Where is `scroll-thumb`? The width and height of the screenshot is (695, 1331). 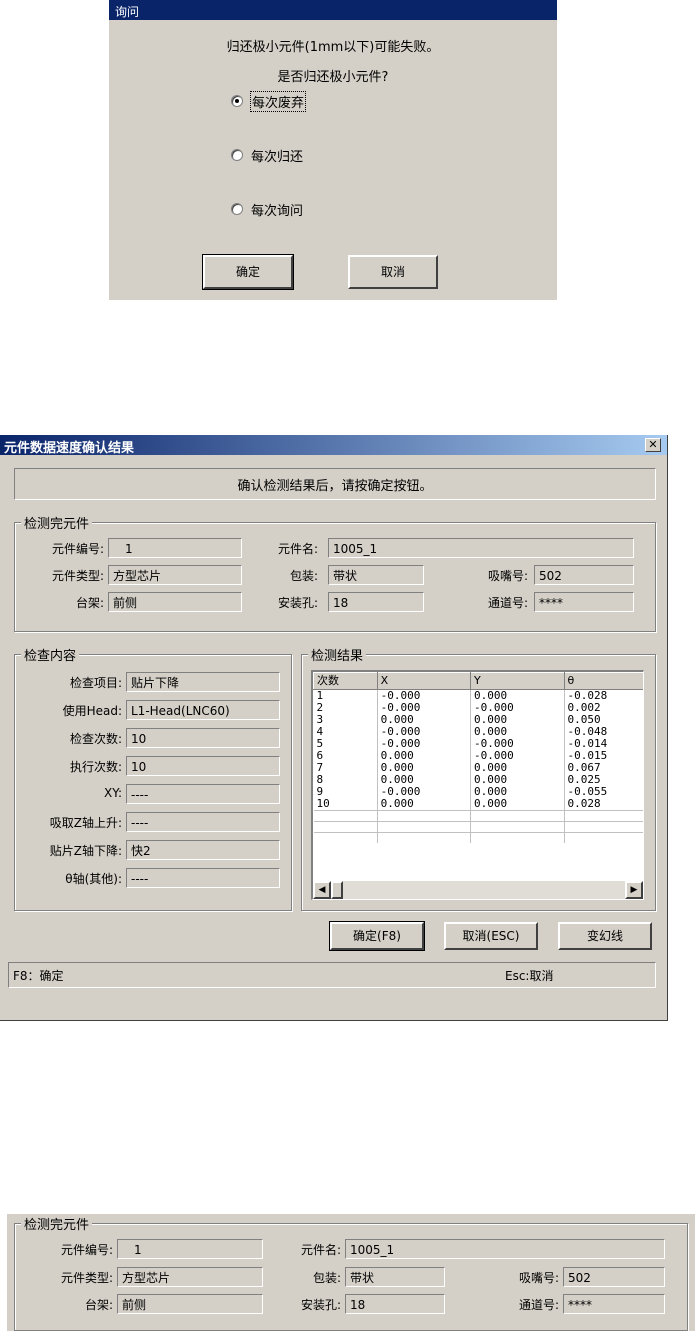 scroll-thumb is located at coordinates (337, 890).